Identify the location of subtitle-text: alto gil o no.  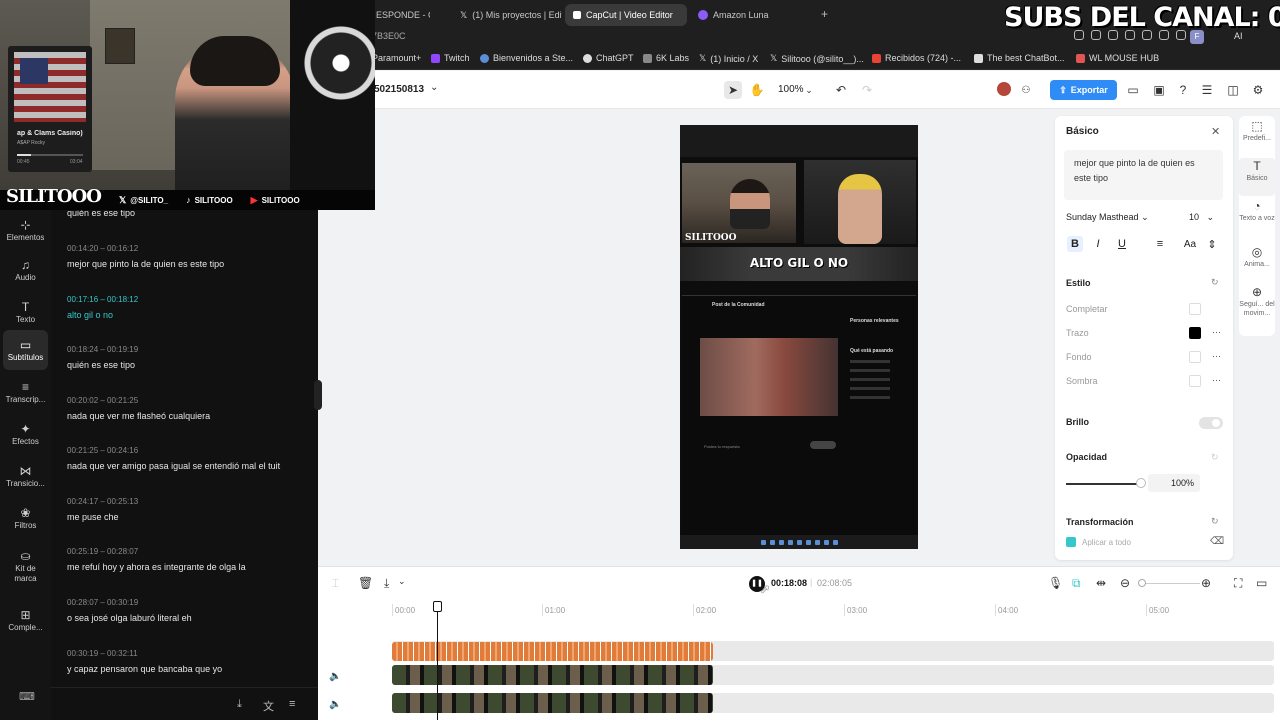
(189, 315).